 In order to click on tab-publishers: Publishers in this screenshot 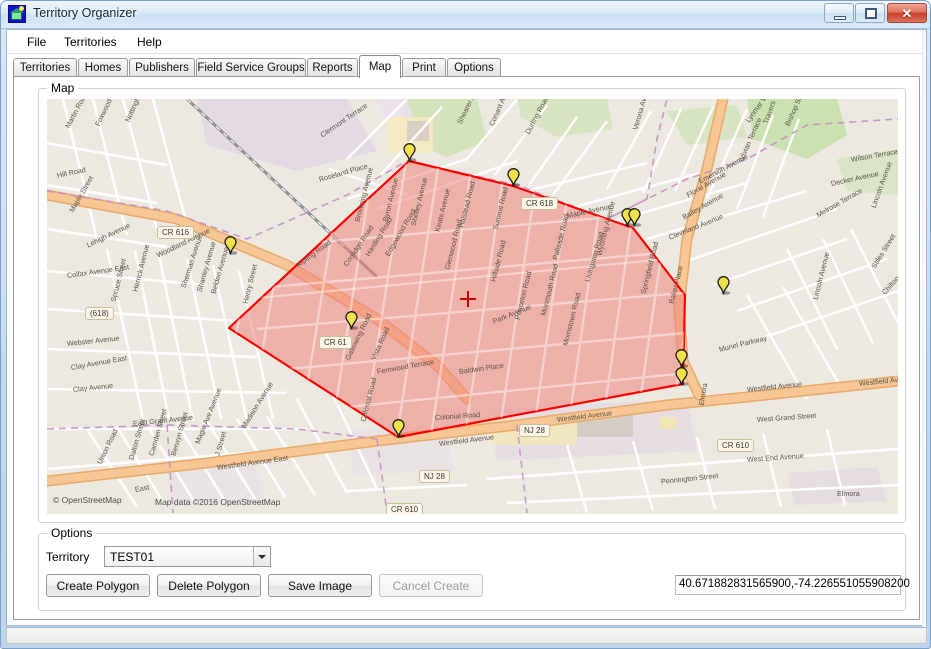, I will do `click(162, 67)`.